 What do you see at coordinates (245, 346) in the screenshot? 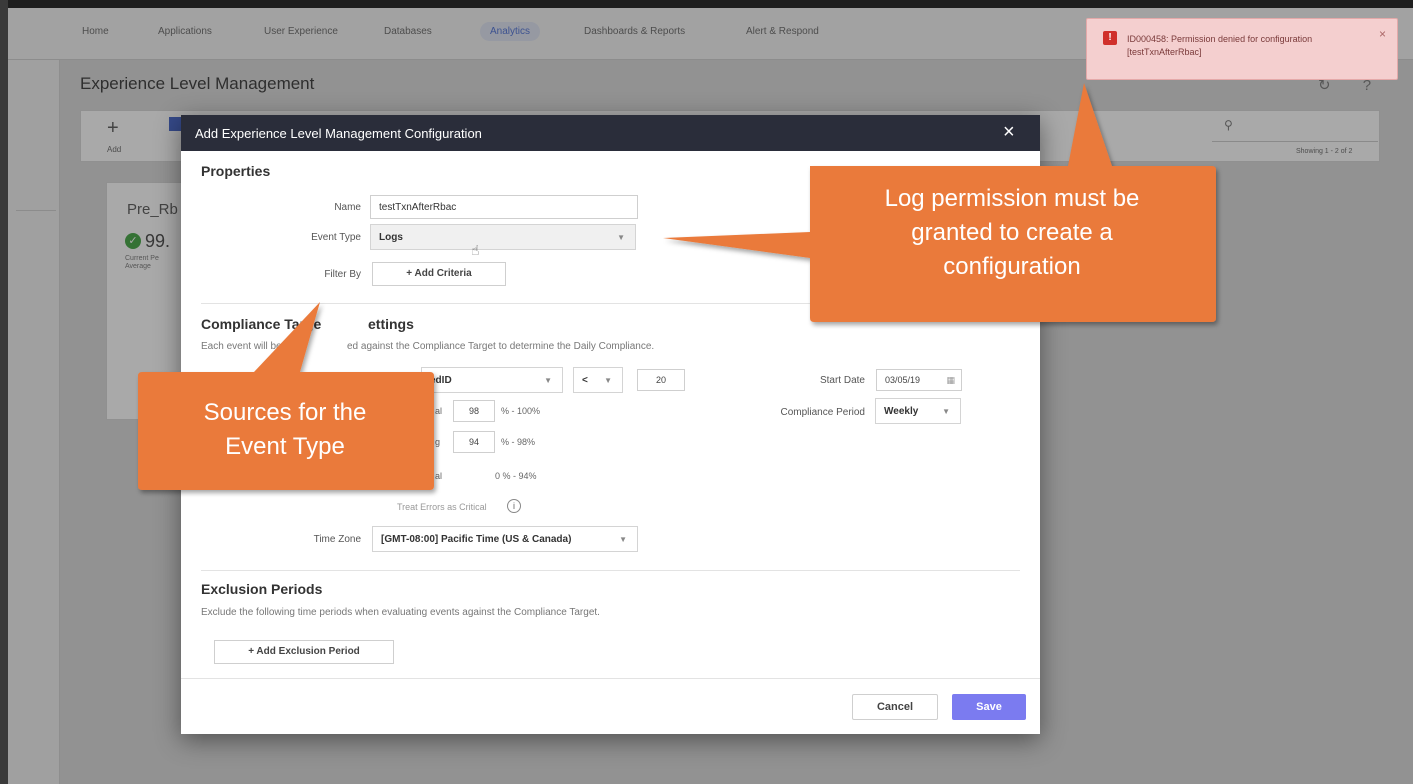
I see `compliance-desc-left: Each event will be e` at bounding box center [245, 346].